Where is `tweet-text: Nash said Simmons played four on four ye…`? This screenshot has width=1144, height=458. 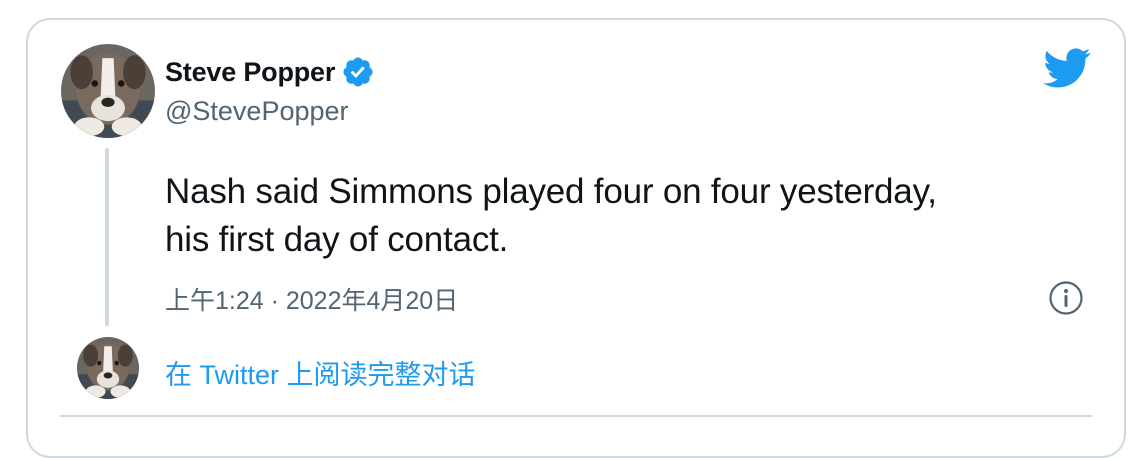 tweet-text: Nash said Simmons played four on four ye… is located at coordinates (551, 215).